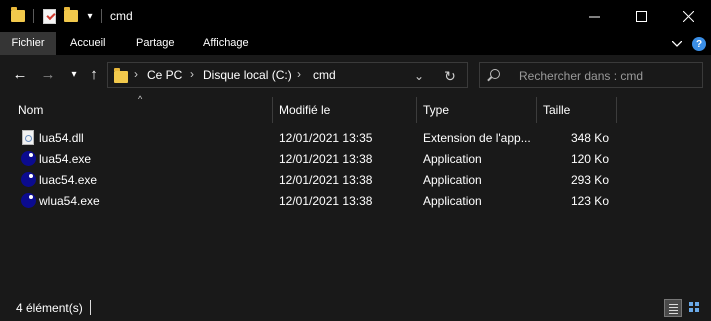  Describe the element at coordinates (61, 138) in the screenshot. I see `file-name: lua54.dll` at that location.